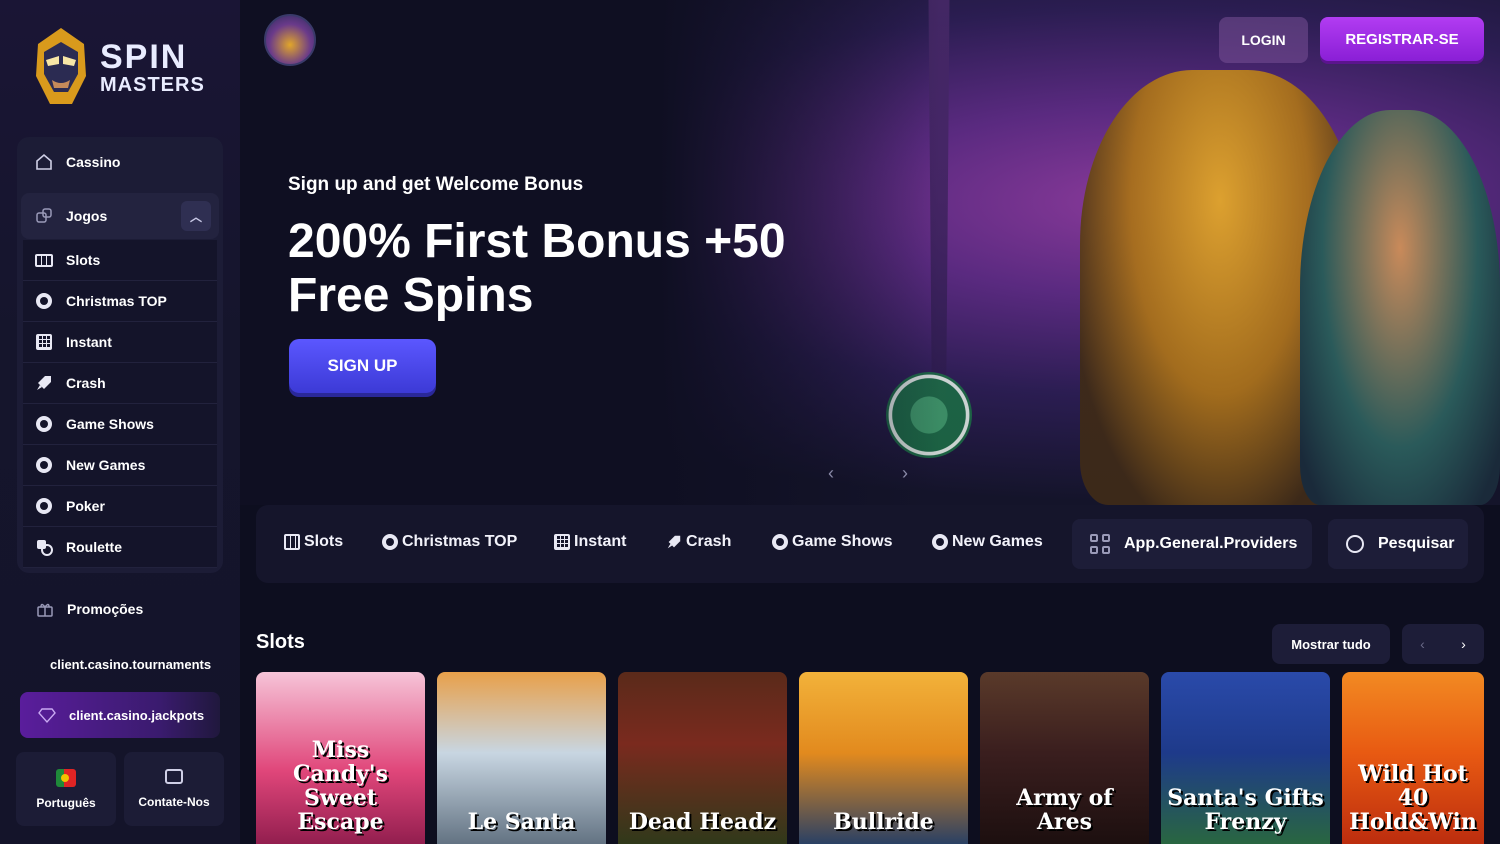 Image resolution: width=1500 pixels, height=844 pixels. What do you see at coordinates (45, 610) in the screenshot?
I see `gift-icon` at bounding box center [45, 610].